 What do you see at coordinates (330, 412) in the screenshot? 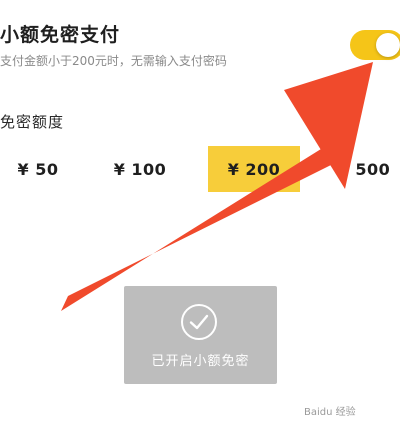
I see `watermark: Baidu 经验` at bounding box center [330, 412].